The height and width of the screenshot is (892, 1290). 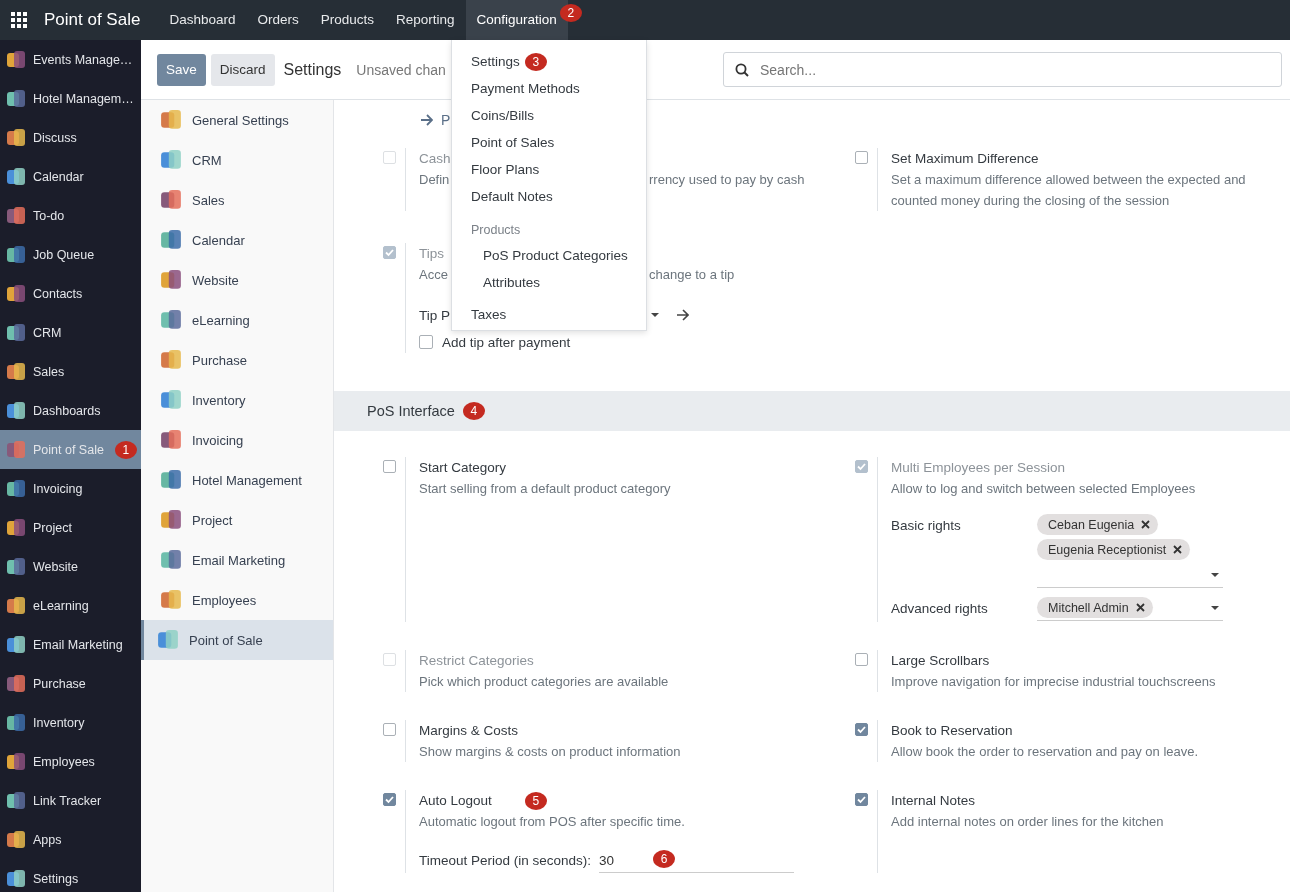 I want to click on settings-nav-item: Point of Sale, so click(x=237, y=640).